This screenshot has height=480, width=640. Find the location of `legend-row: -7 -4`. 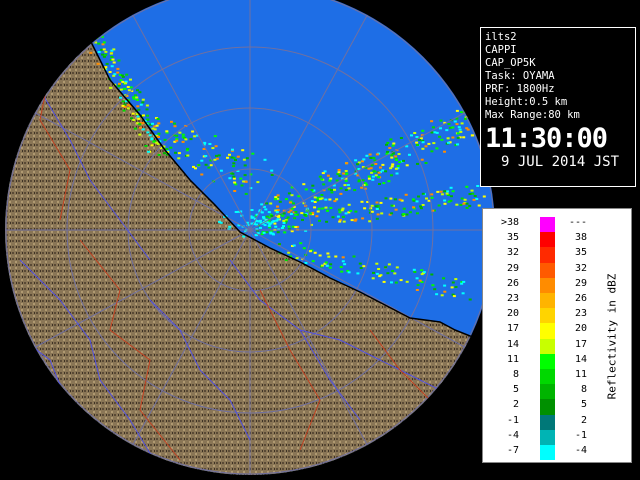

legend-row: -7 -4 is located at coordinates (535, 453).